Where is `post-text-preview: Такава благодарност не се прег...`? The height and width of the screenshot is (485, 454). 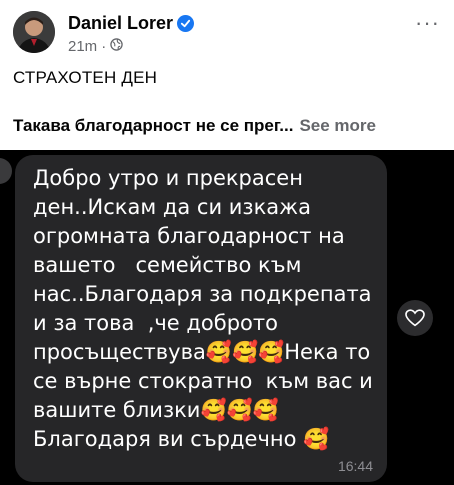
post-text-preview: Такава благодарност не се прег... is located at coordinates (153, 125).